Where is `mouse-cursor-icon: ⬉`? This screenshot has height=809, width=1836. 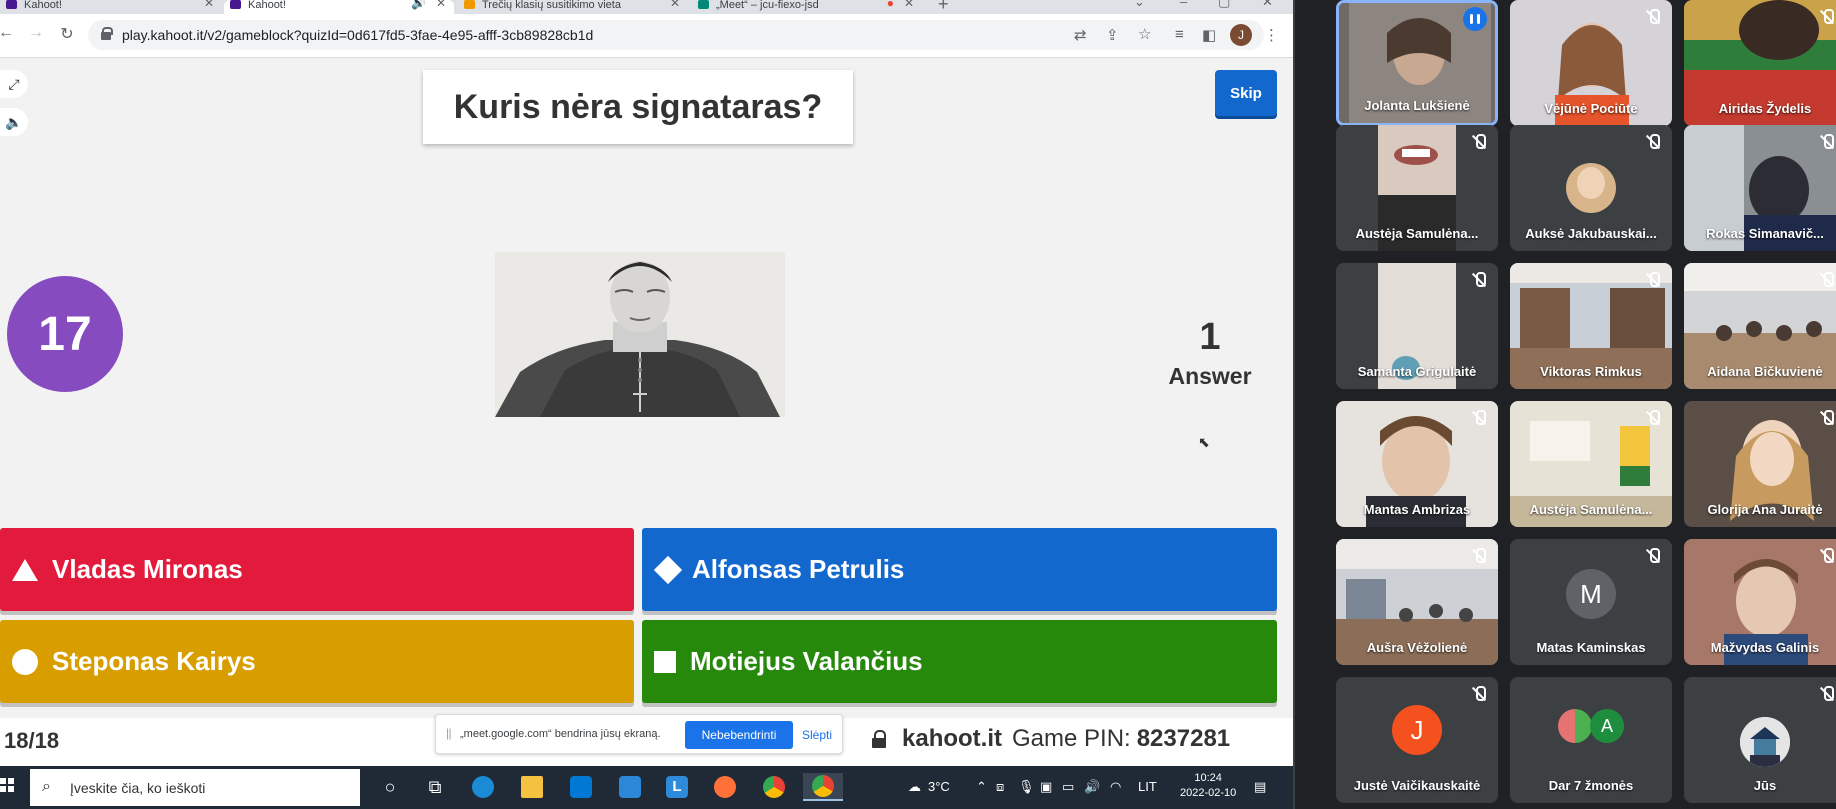 mouse-cursor-icon: ⬉ is located at coordinates (1204, 442).